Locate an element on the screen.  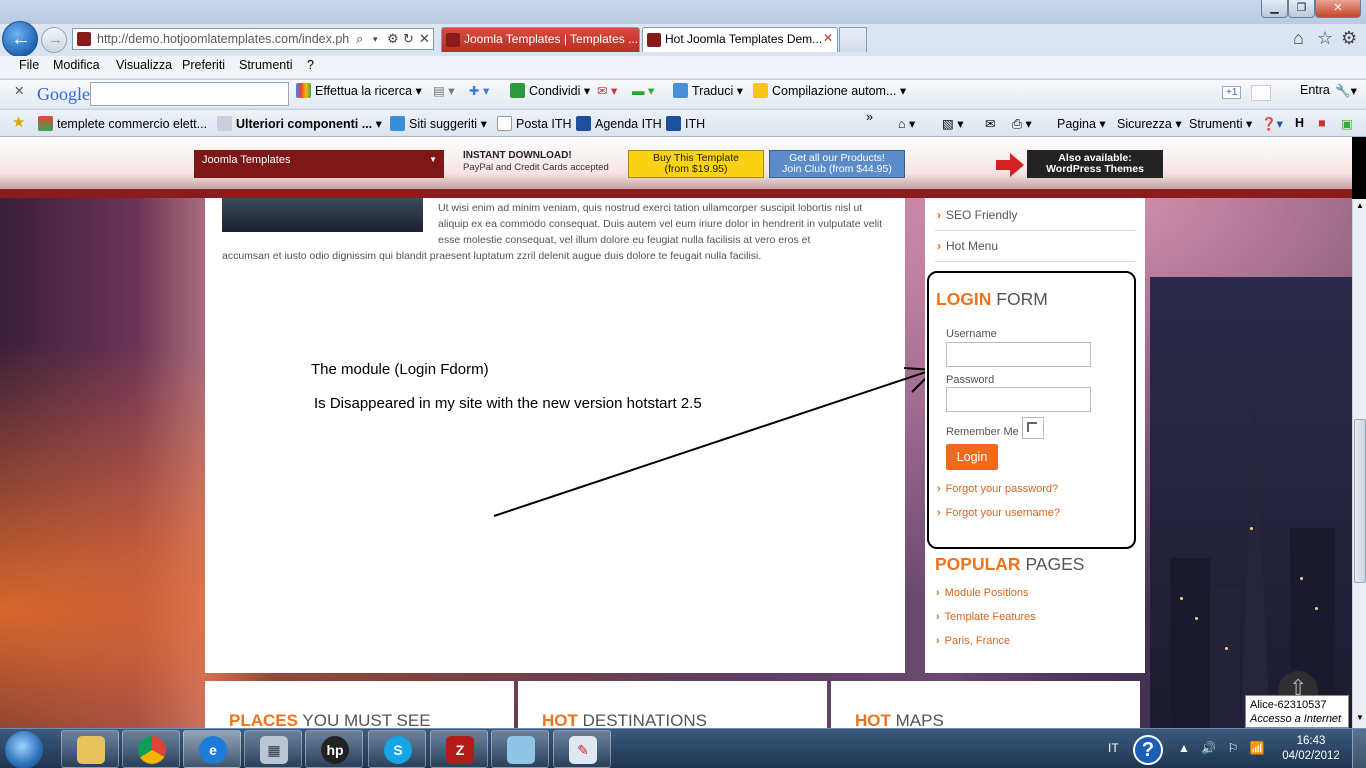
tab-hot-joomla-demo: Hot Joomla Templates Dem... ✕ is located at coordinates (740, 39).